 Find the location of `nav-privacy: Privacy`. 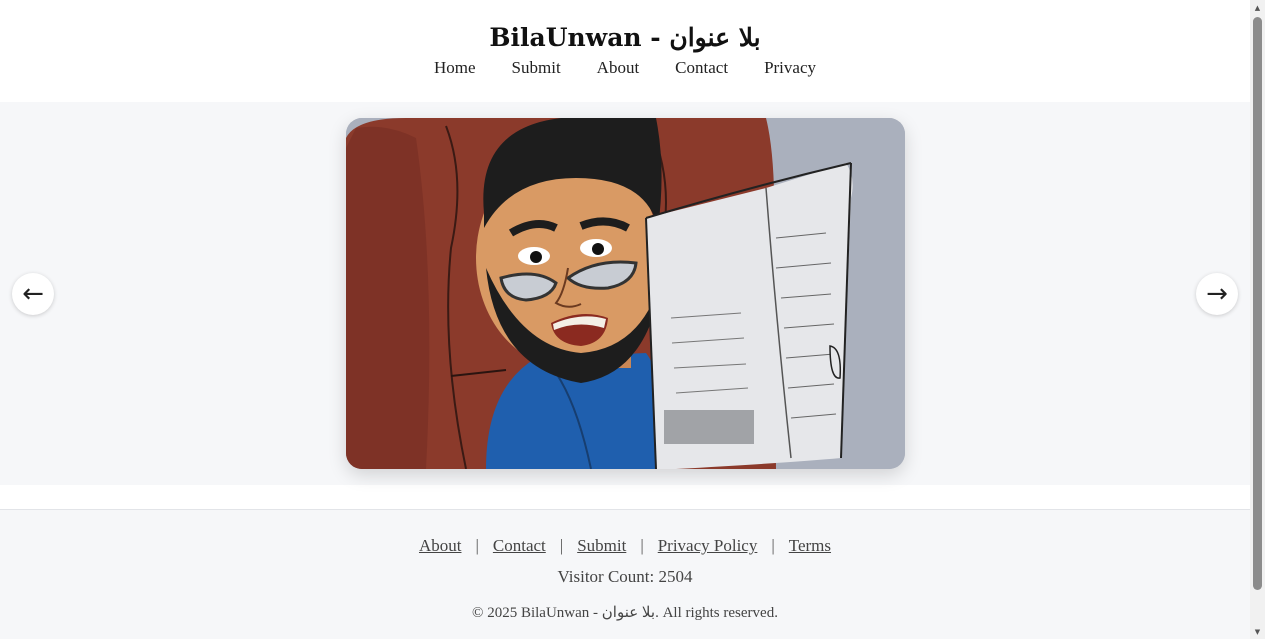

nav-privacy: Privacy is located at coordinates (790, 68).